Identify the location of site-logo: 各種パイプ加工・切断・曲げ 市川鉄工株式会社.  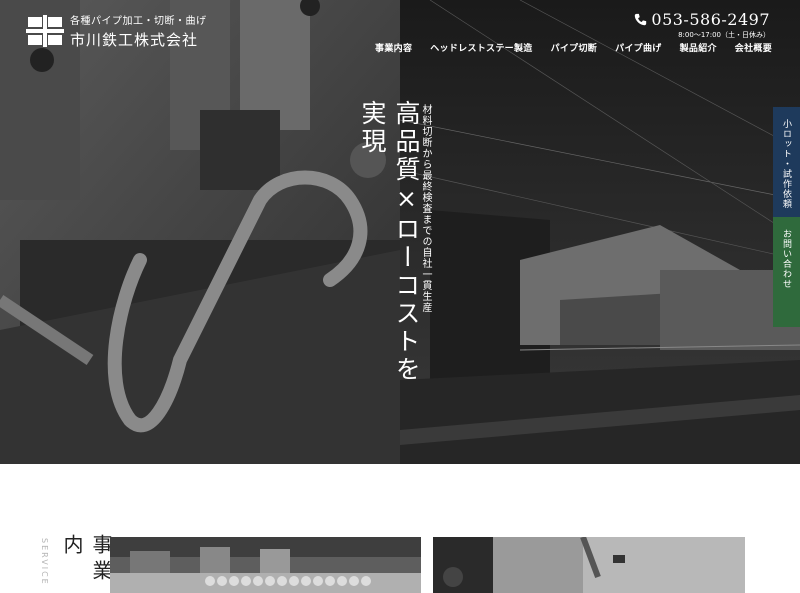
(116, 31).